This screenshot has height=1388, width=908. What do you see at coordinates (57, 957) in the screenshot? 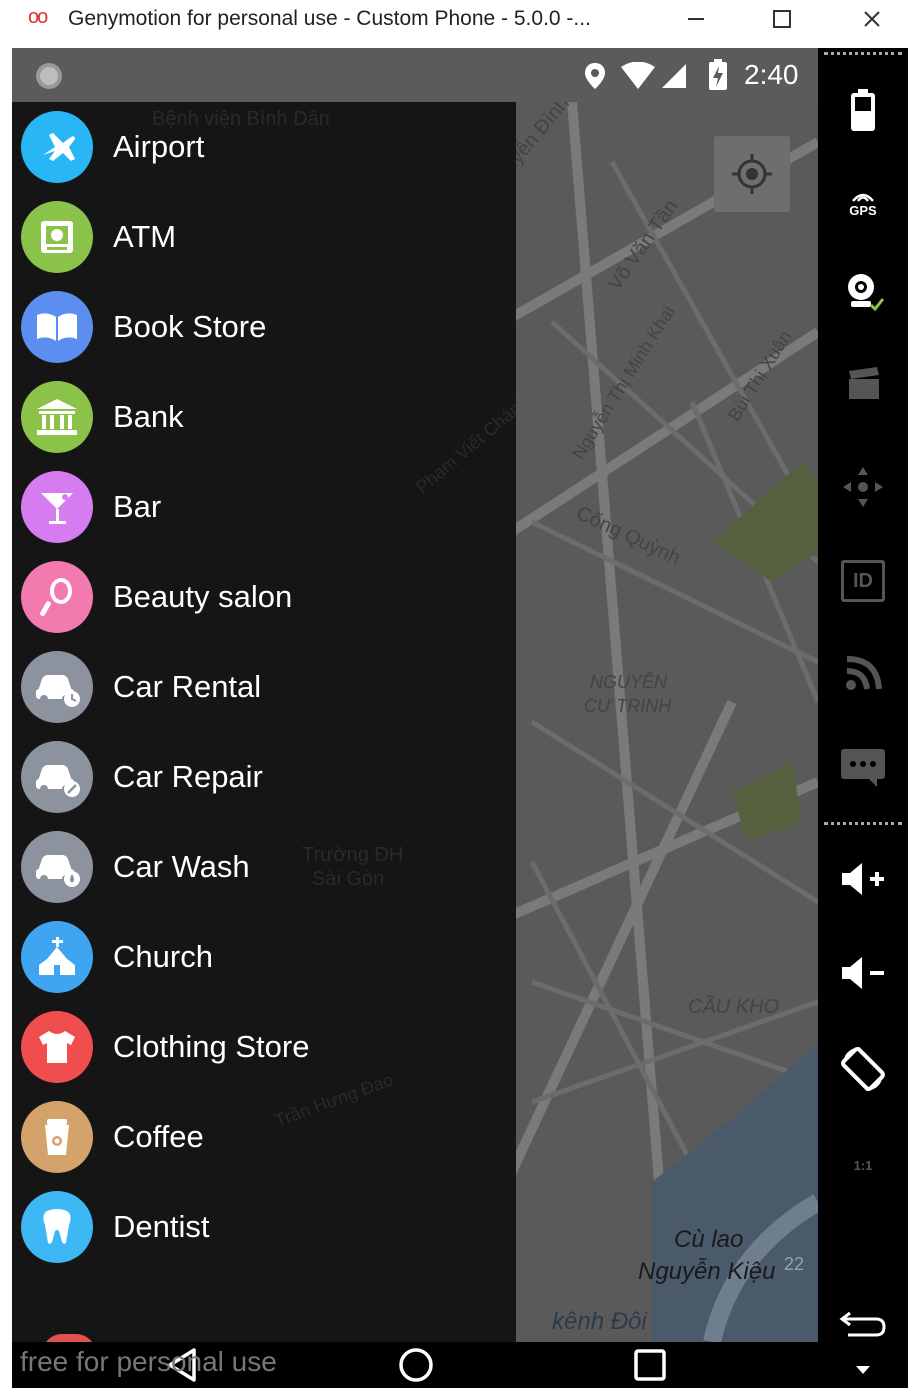
I see `church-icon` at bounding box center [57, 957].